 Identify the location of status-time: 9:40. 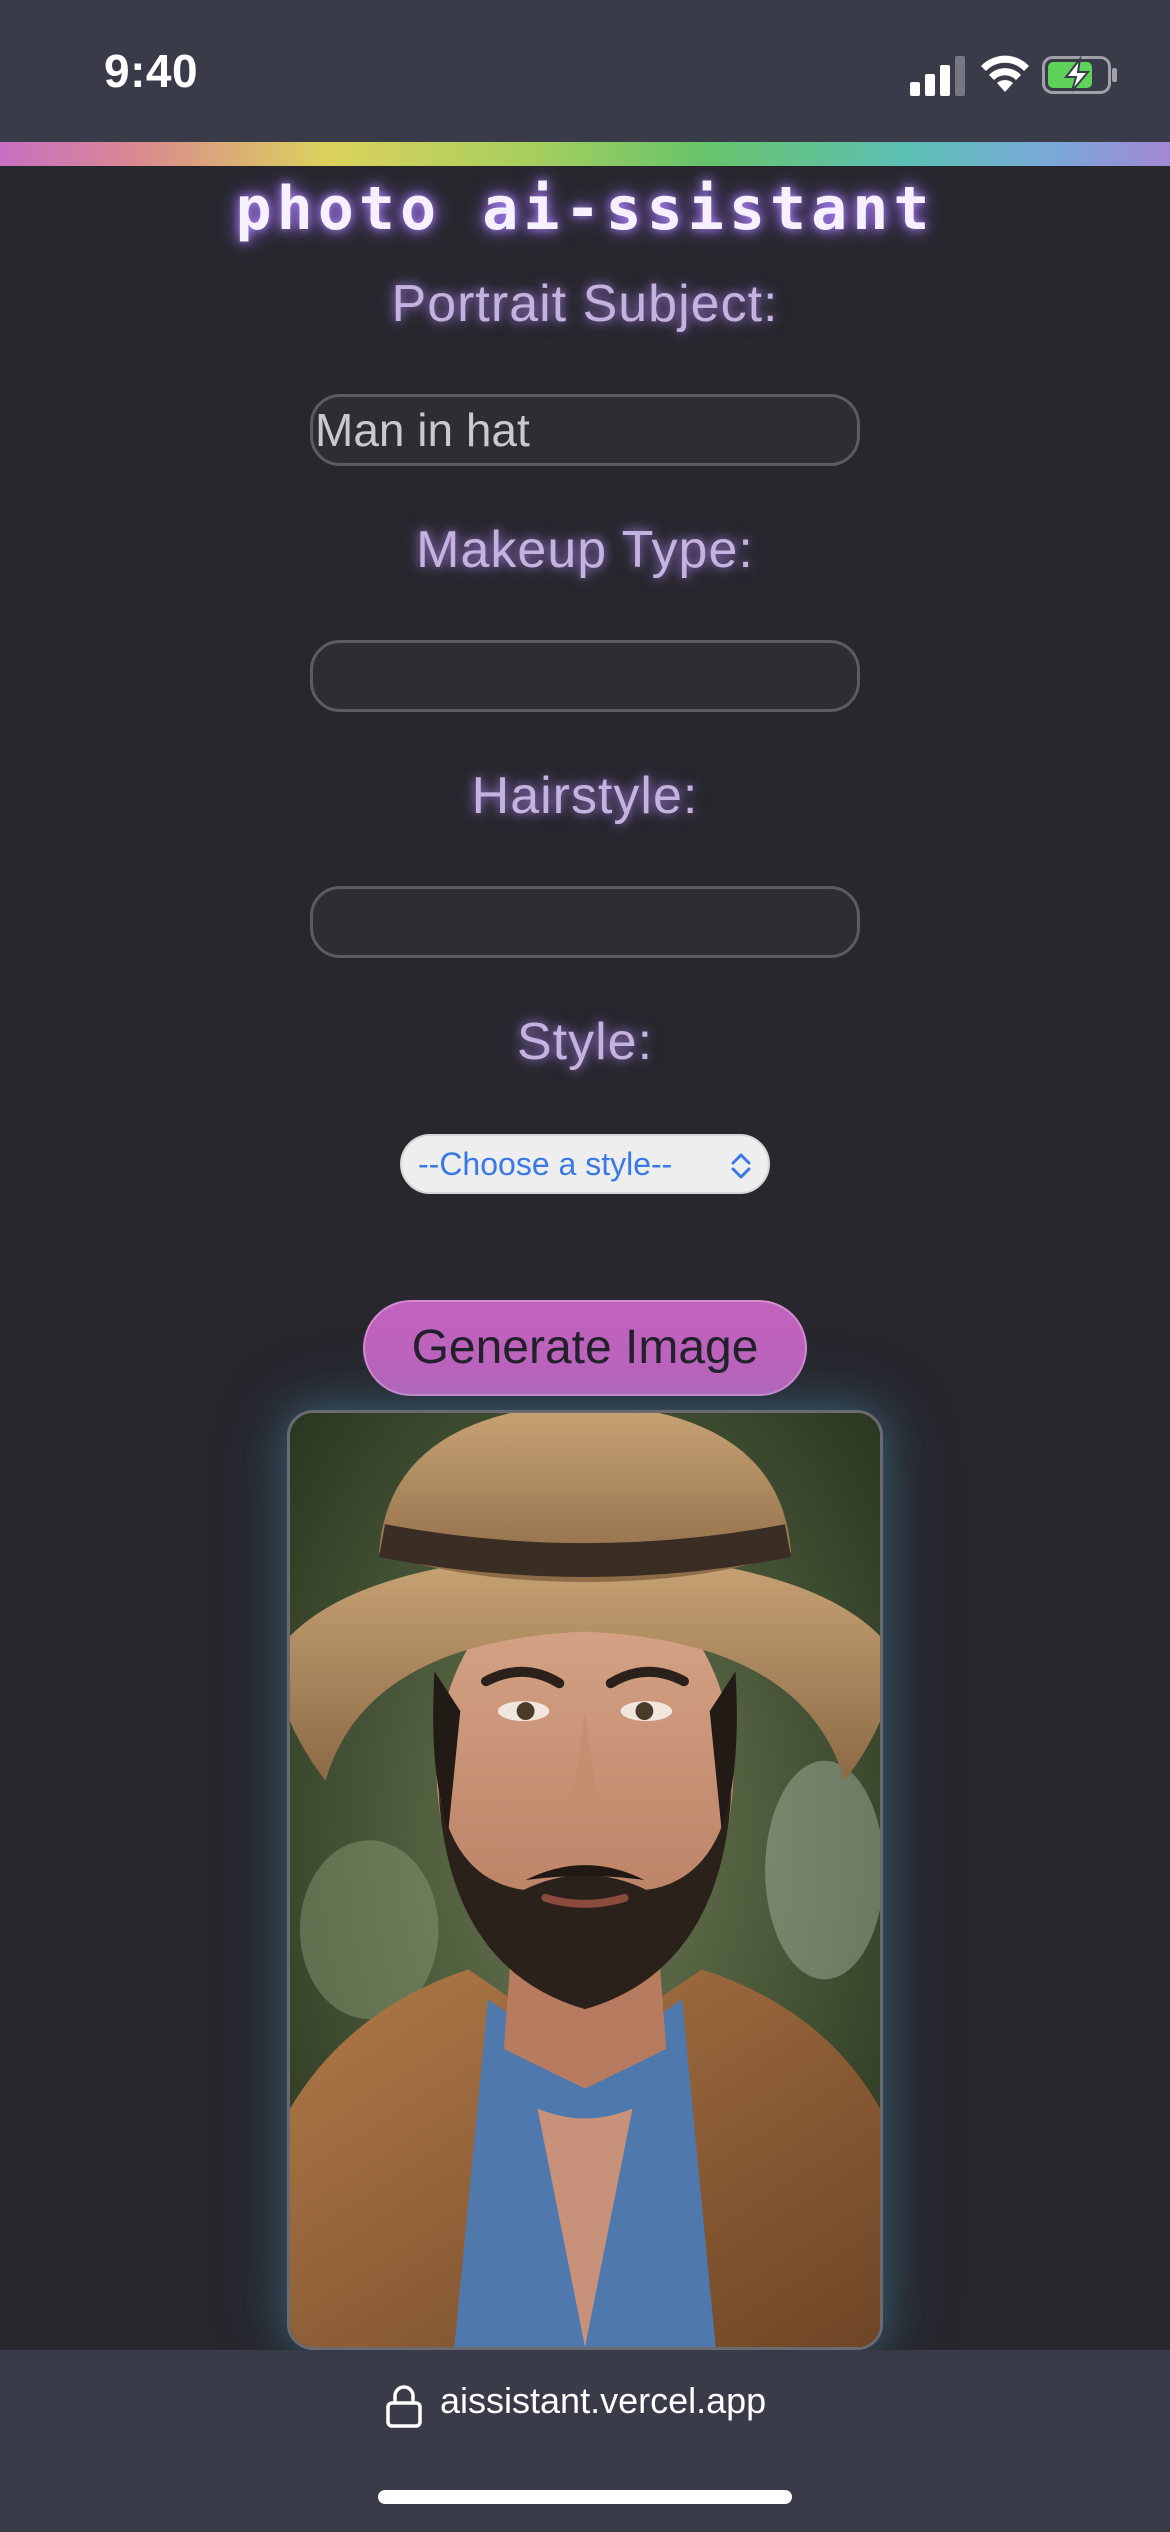
(151, 71).